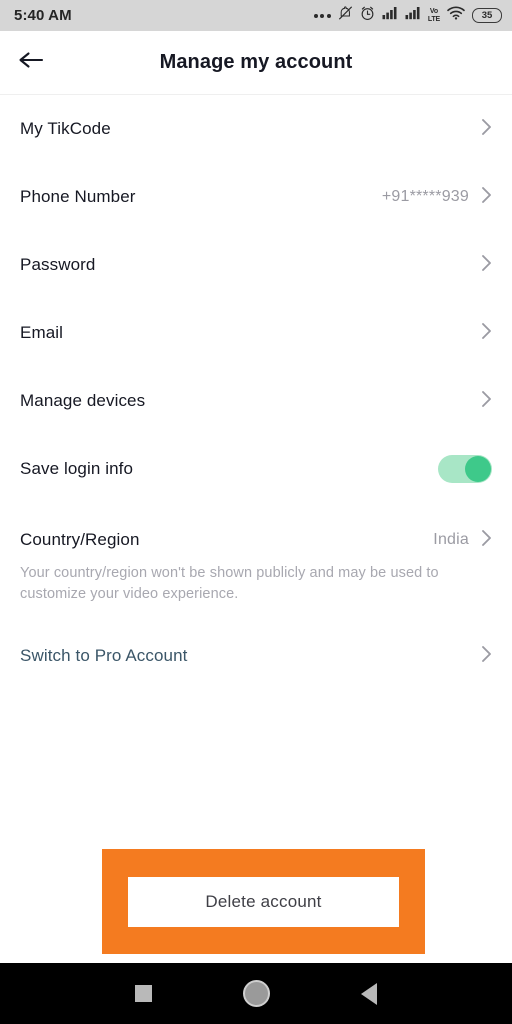 The height and width of the screenshot is (1024, 512). I want to click on toggle-knob, so click(478, 469).